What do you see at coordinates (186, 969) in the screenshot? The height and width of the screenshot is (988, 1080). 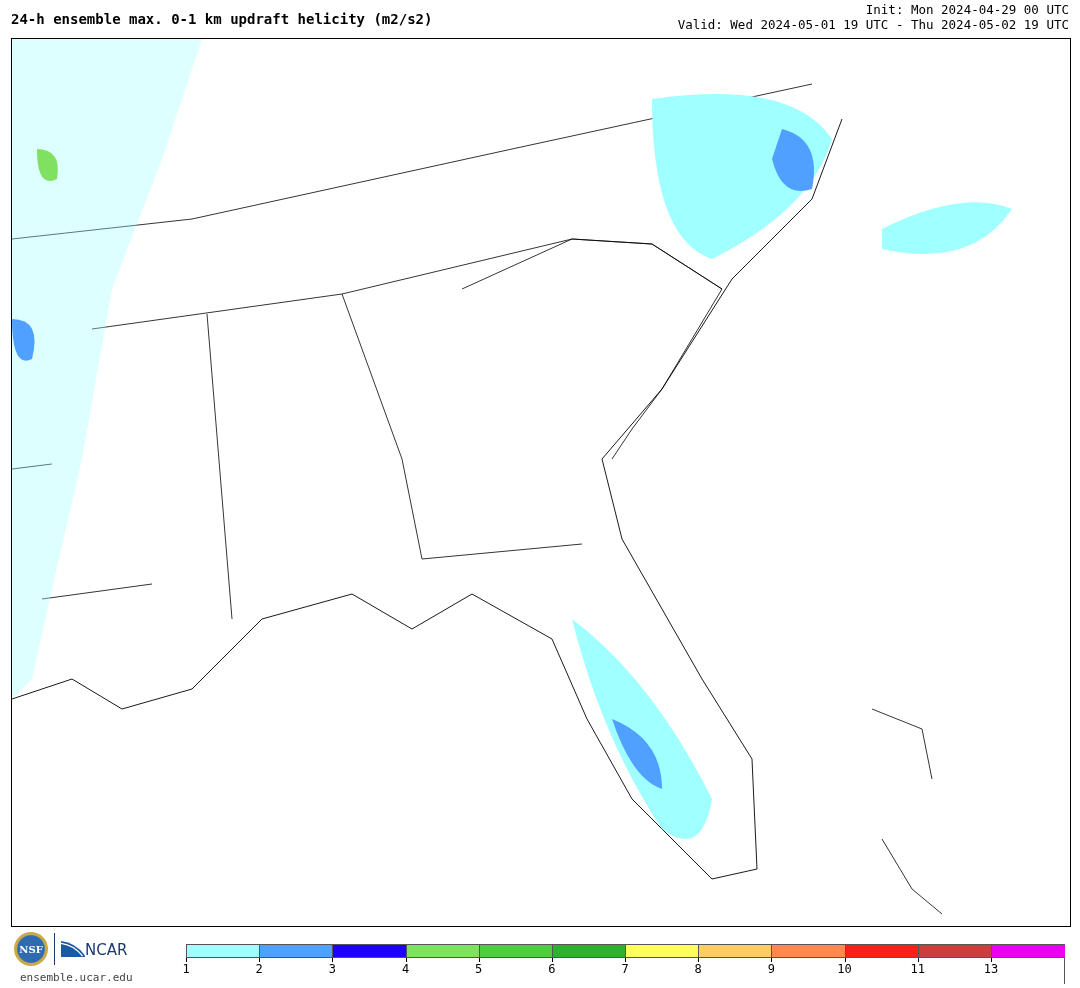 I see `tick-label: 1` at bounding box center [186, 969].